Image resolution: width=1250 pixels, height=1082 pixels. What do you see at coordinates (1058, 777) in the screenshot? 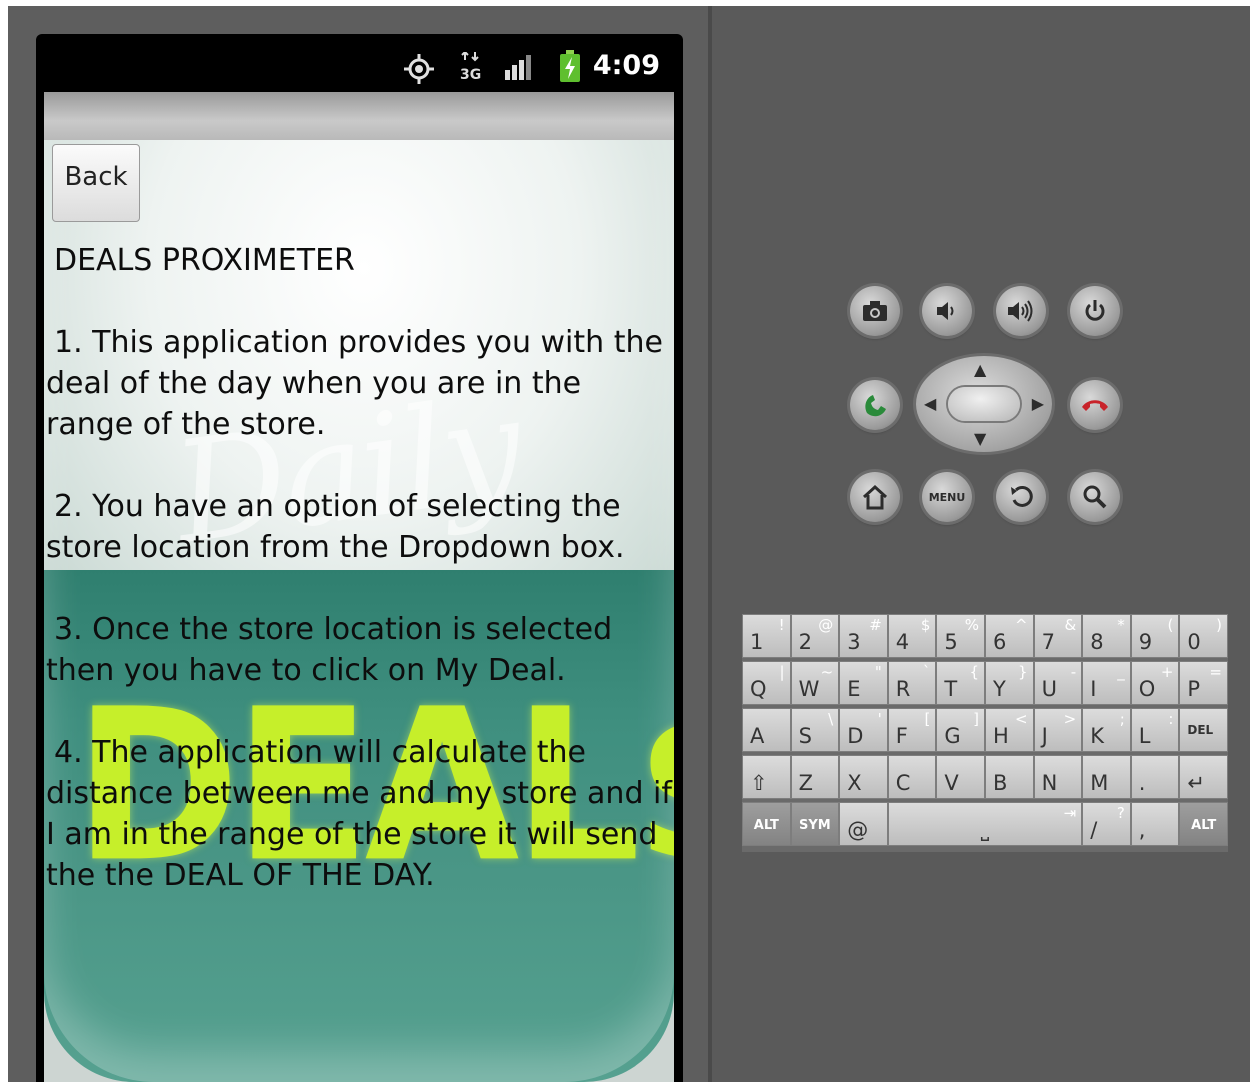
I see `key-row4-6: N` at bounding box center [1058, 777].